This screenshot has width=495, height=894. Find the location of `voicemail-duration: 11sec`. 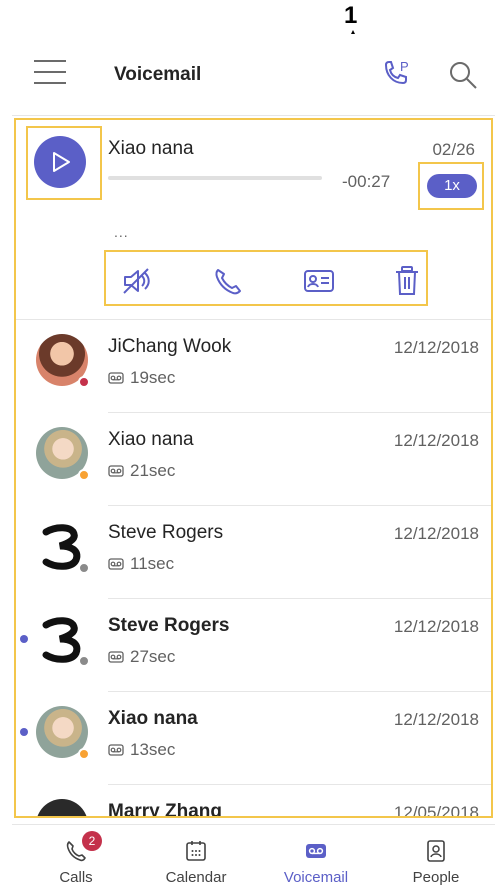

voicemail-duration: 11sec is located at coordinates (141, 564).